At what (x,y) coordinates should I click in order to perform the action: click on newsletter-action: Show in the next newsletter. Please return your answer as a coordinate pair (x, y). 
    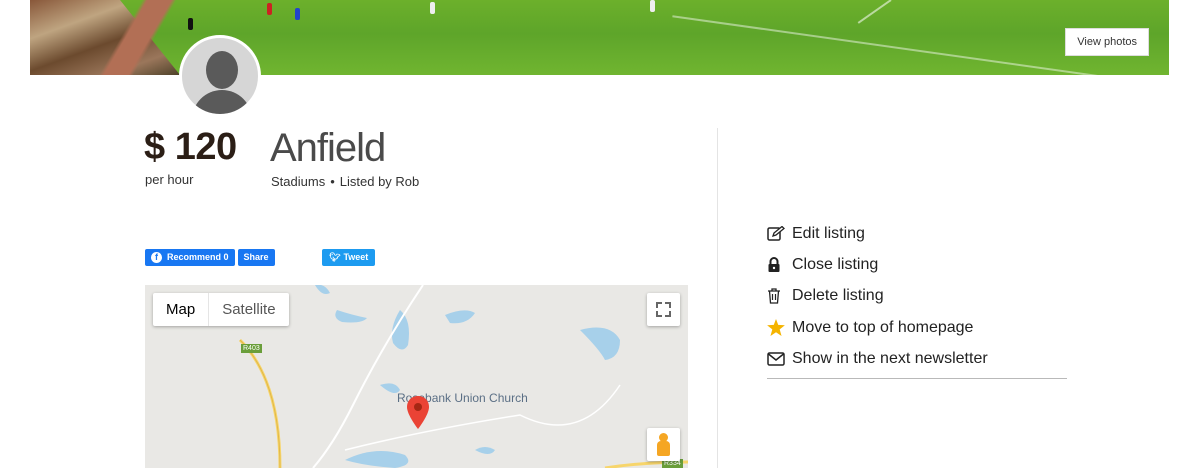
    Looking at the image, I should click on (917, 358).